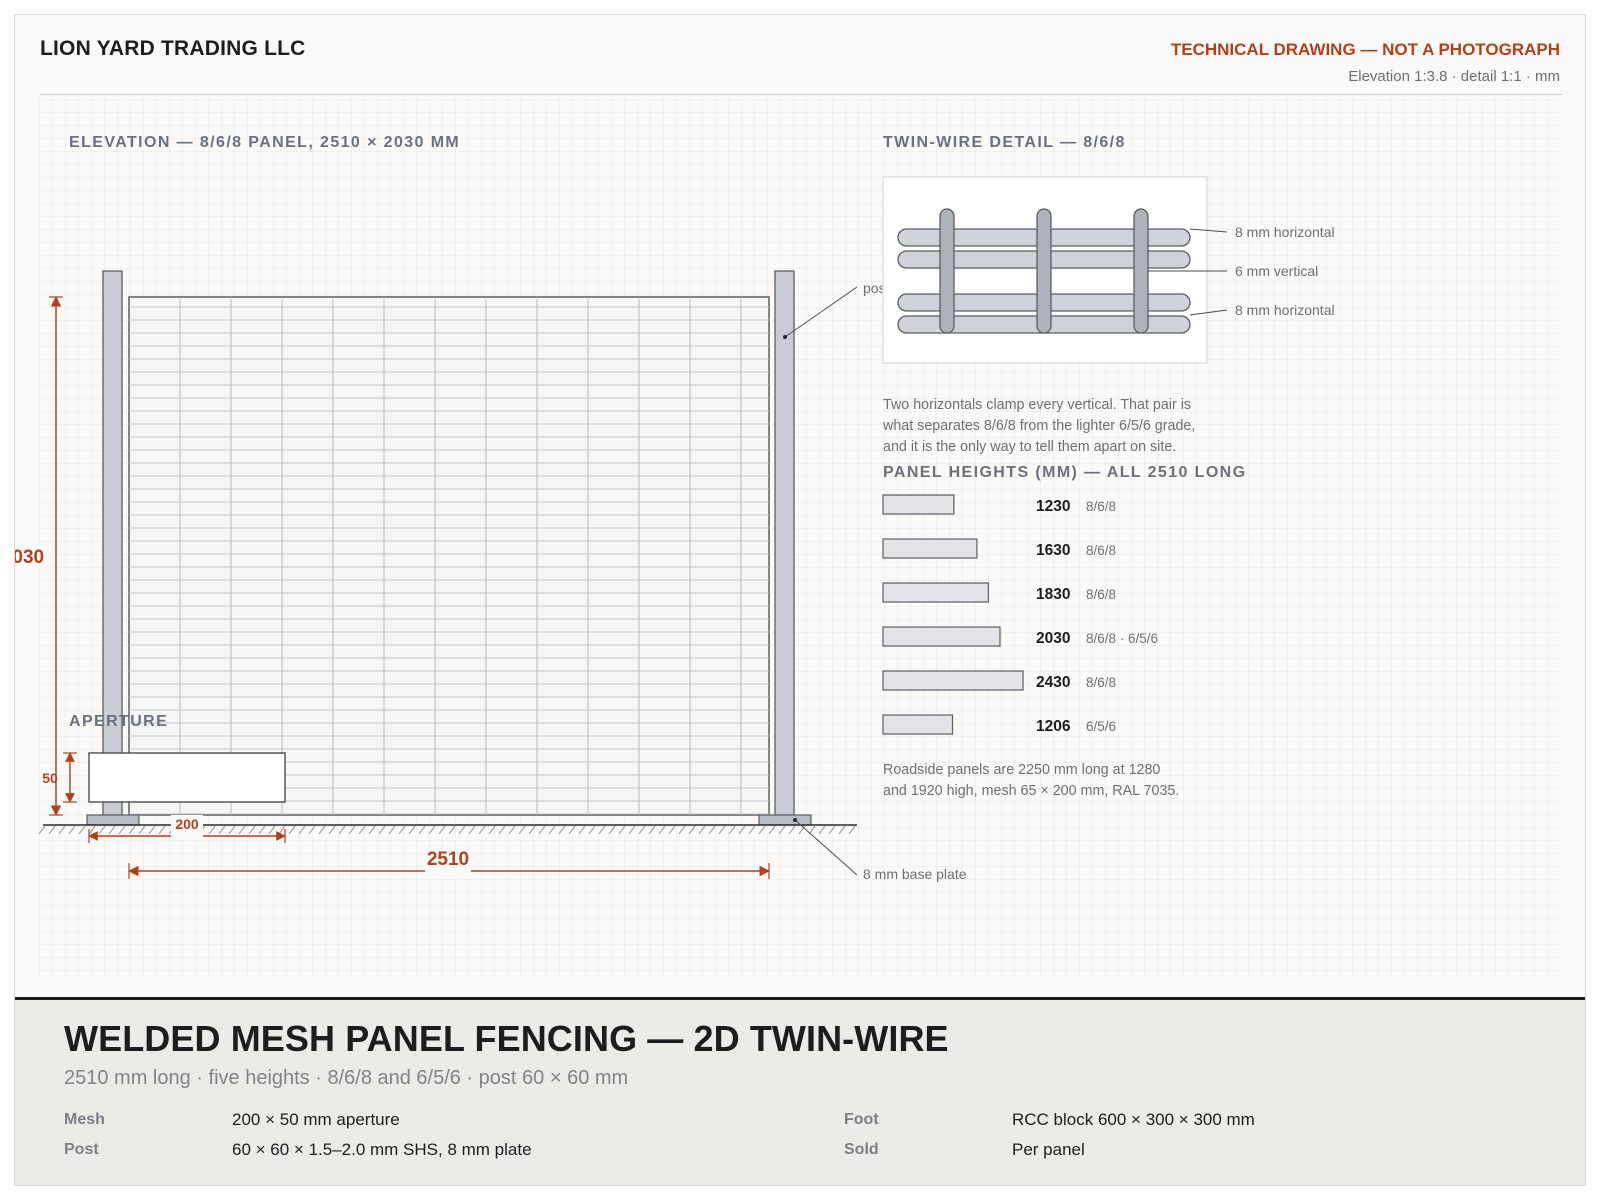 The width and height of the screenshot is (1600, 1200). Describe the element at coordinates (112, 543) in the screenshot. I see `left-post` at that location.